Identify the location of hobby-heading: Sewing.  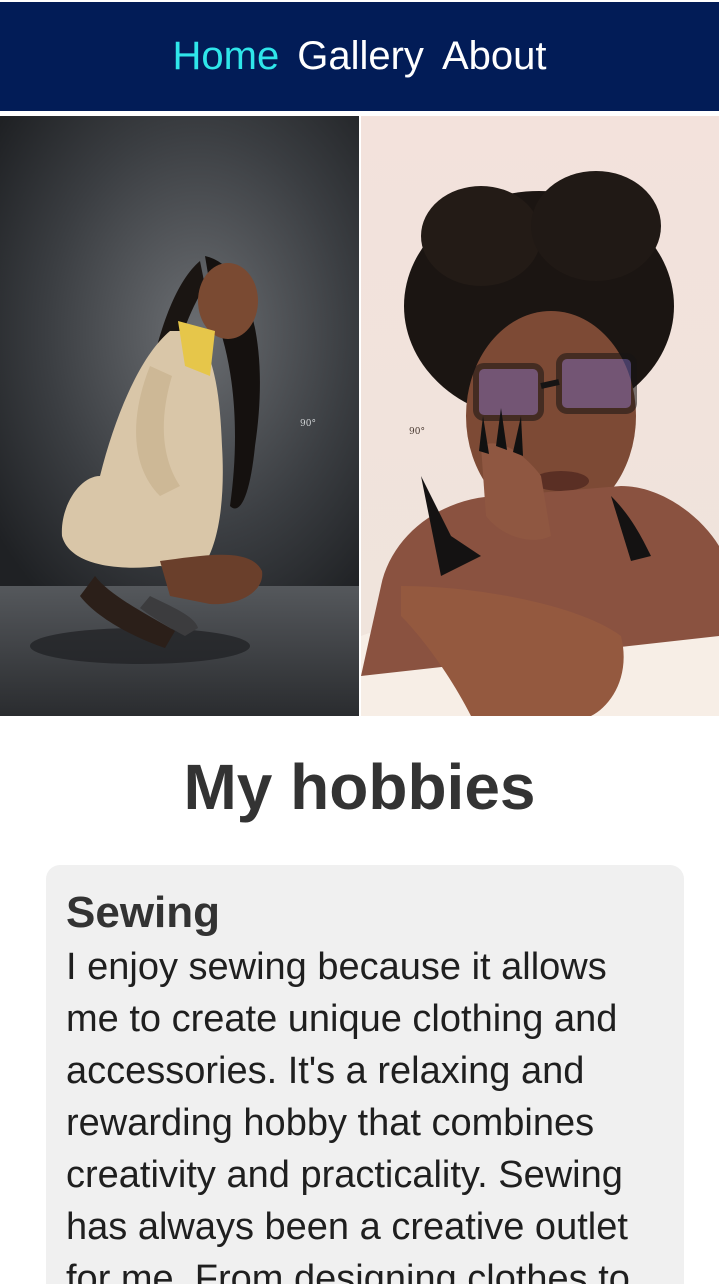
(143, 912).